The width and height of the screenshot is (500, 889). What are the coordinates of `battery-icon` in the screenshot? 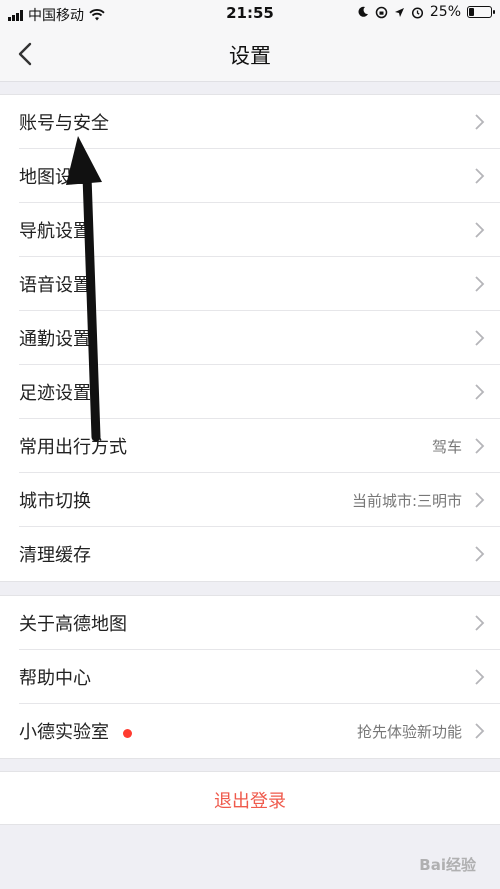 It's located at (481, 12).